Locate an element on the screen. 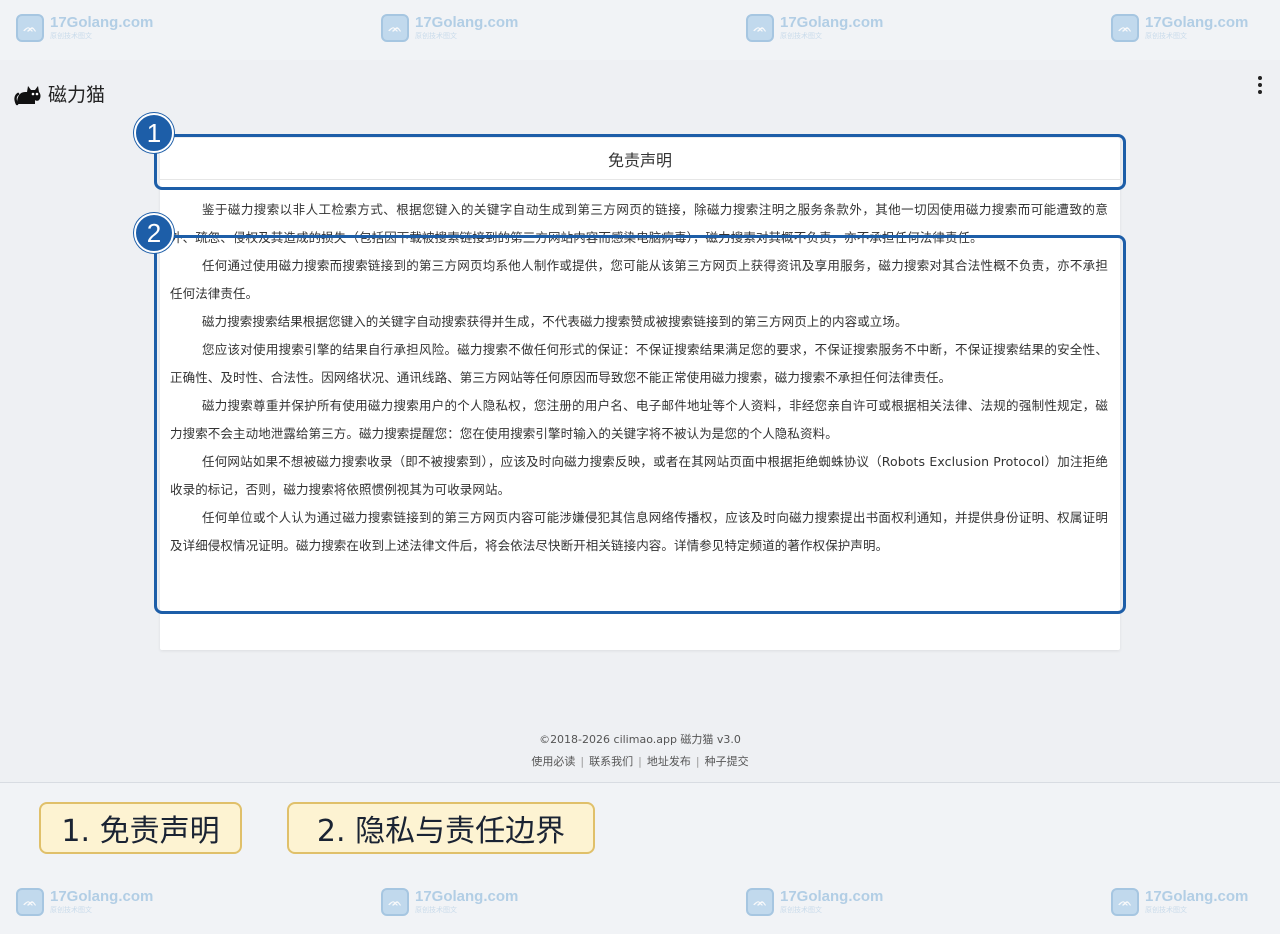  caption-2: 2. 隐私与责任边界 is located at coordinates (441, 828).